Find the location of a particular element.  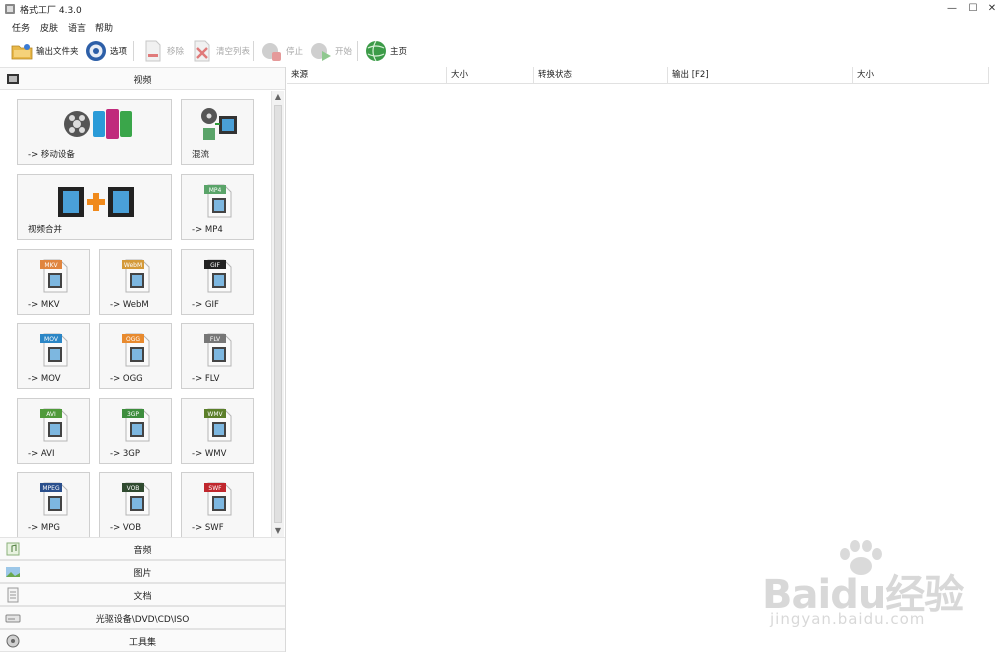

remove-file-icon is located at coordinates (153, 51).